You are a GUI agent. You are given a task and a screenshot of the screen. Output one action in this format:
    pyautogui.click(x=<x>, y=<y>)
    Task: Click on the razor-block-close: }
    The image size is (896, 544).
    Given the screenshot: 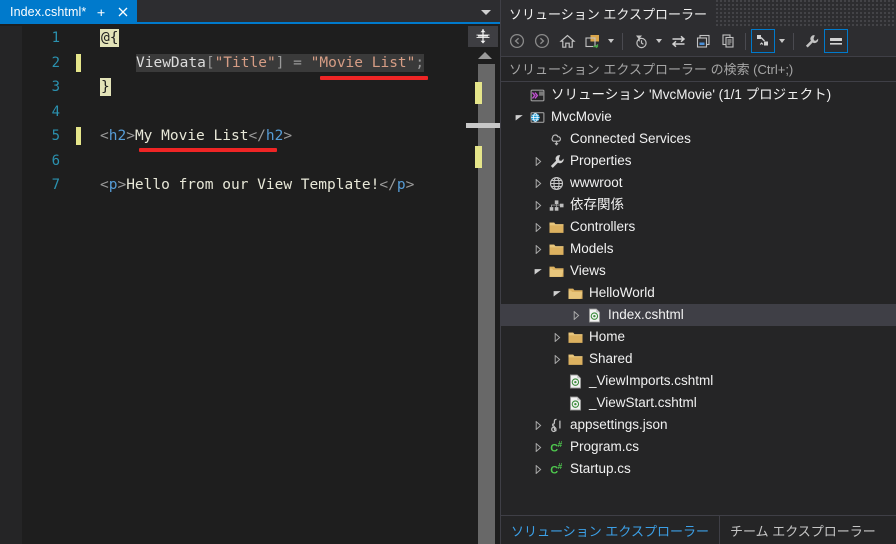 What is the action you would take?
    pyautogui.click(x=105, y=87)
    